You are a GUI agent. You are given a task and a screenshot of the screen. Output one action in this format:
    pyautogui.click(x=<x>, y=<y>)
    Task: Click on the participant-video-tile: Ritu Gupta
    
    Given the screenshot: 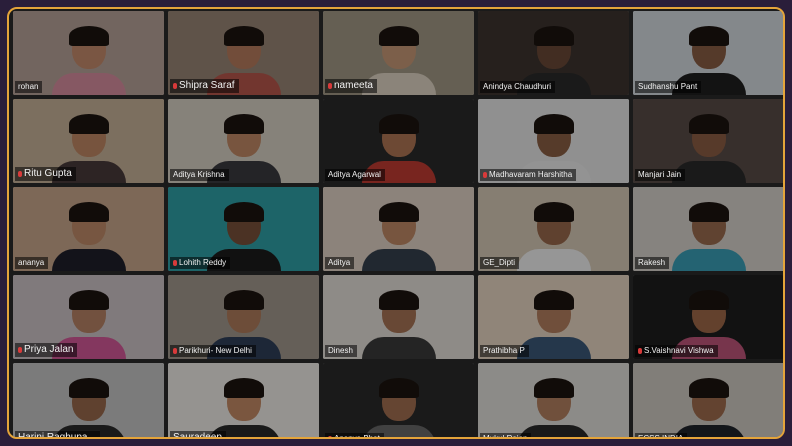 What is the action you would take?
    pyautogui.click(x=88, y=141)
    